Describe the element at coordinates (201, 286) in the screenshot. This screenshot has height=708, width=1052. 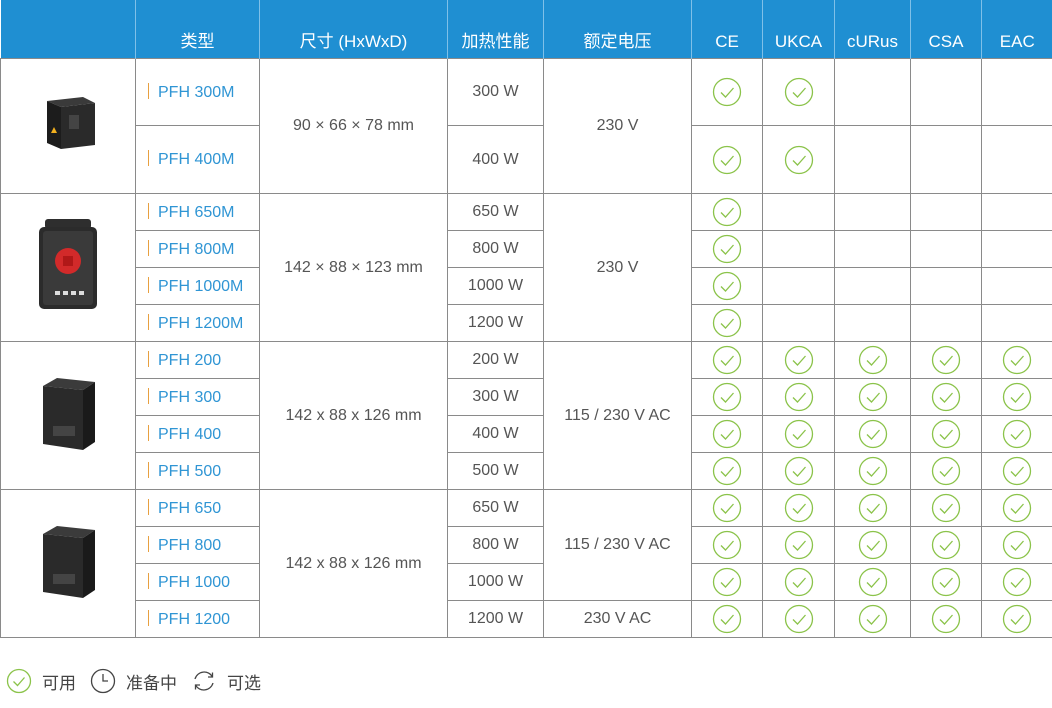
I see `model-name: PFH 1000M` at that location.